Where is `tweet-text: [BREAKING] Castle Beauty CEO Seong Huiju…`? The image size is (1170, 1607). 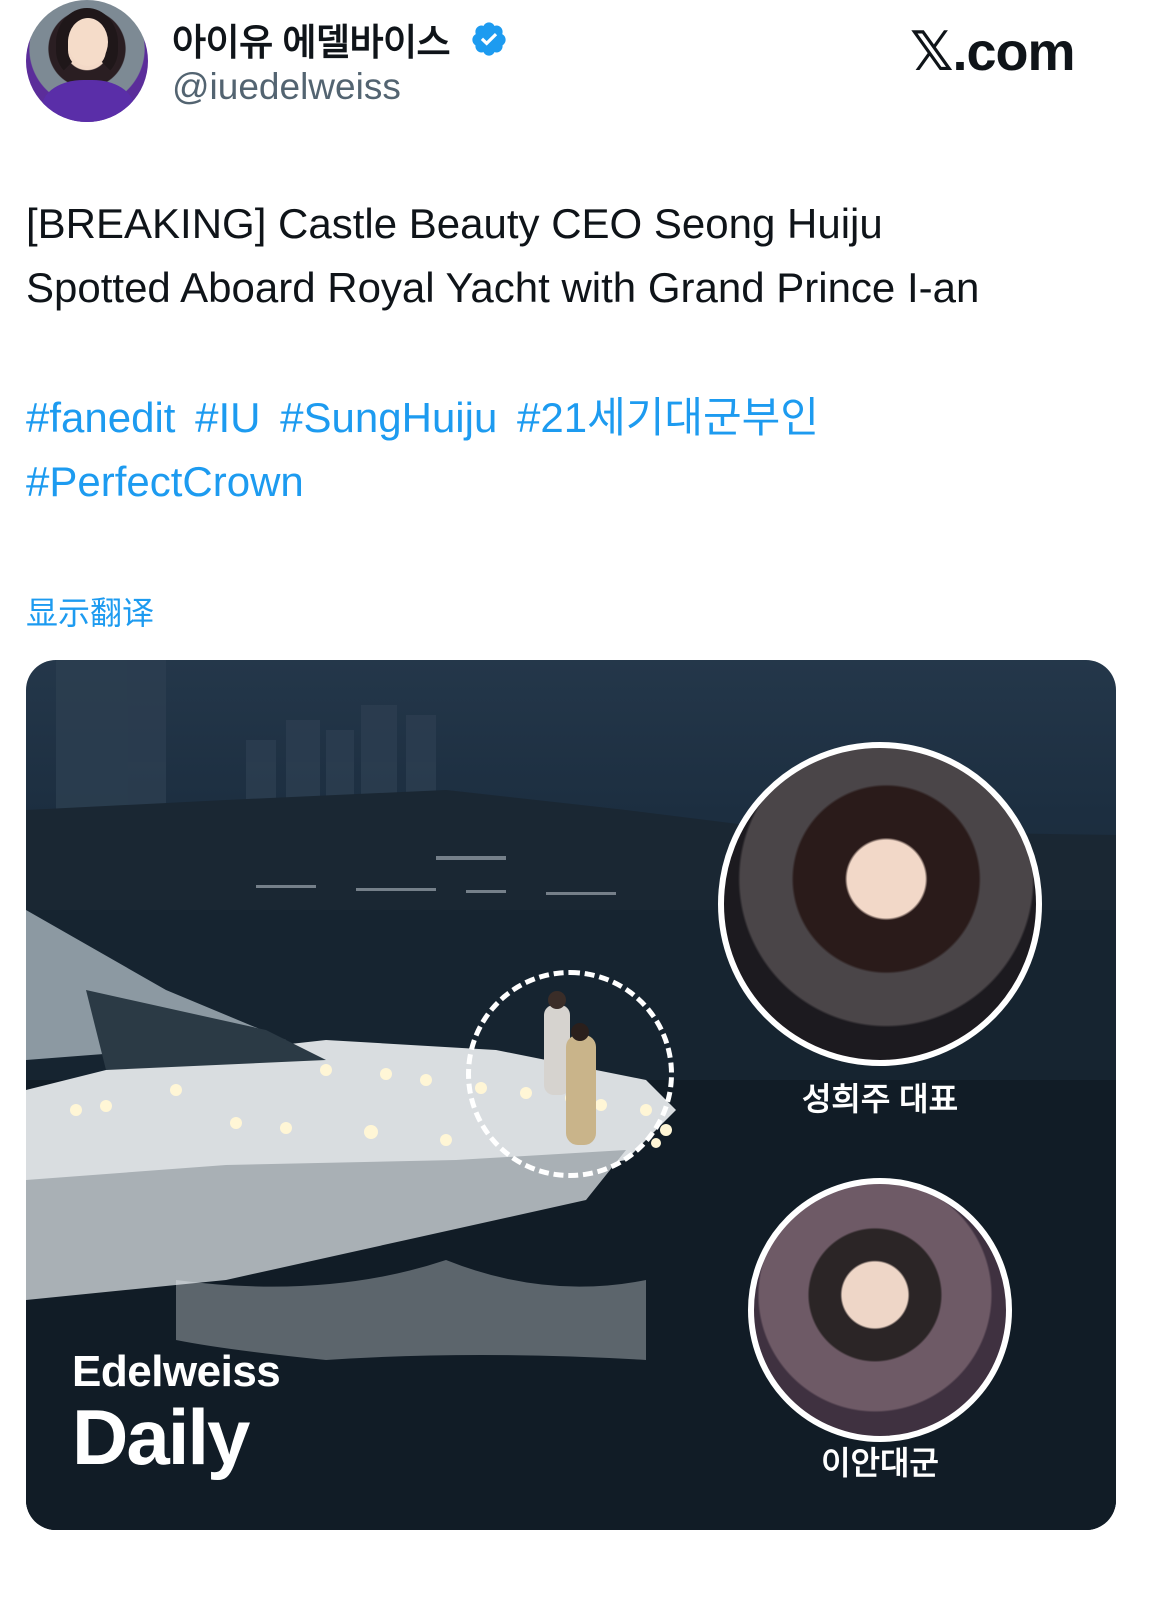 tweet-text: [BREAKING] Castle Beauty CEO Seong Huiju… is located at coordinates (586, 256).